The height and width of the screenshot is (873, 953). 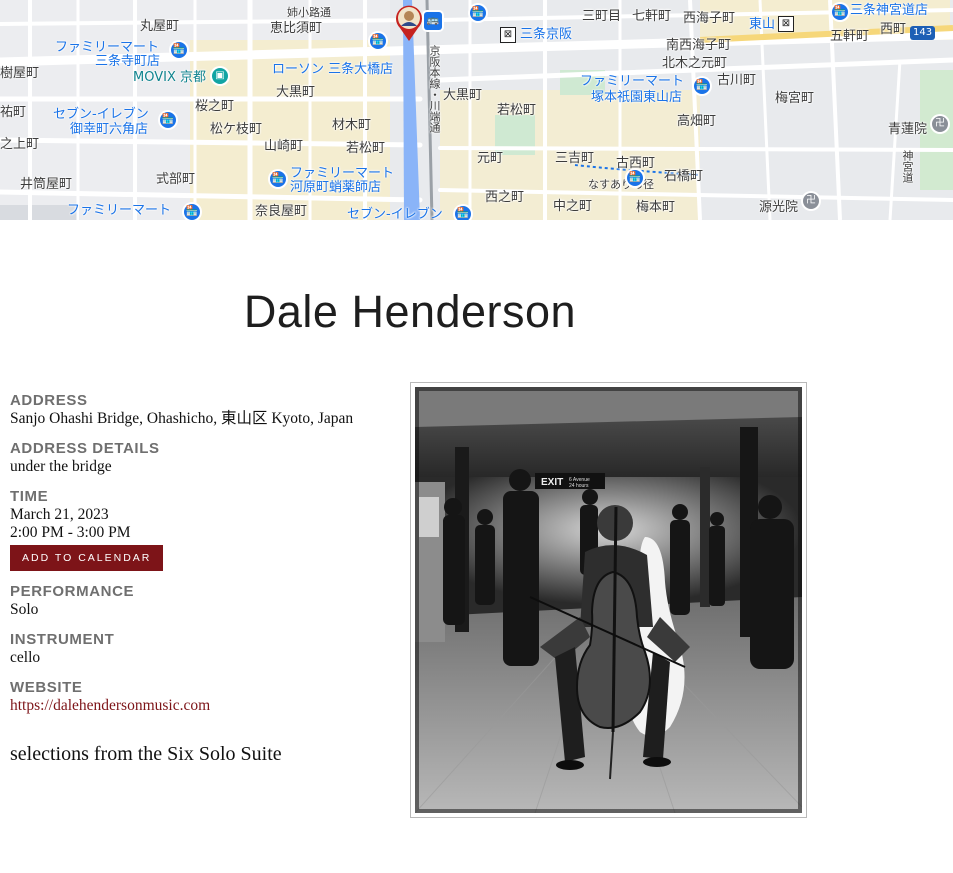 What do you see at coordinates (490, 158) in the screenshot?
I see `map-label: 元町` at bounding box center [490, 158].